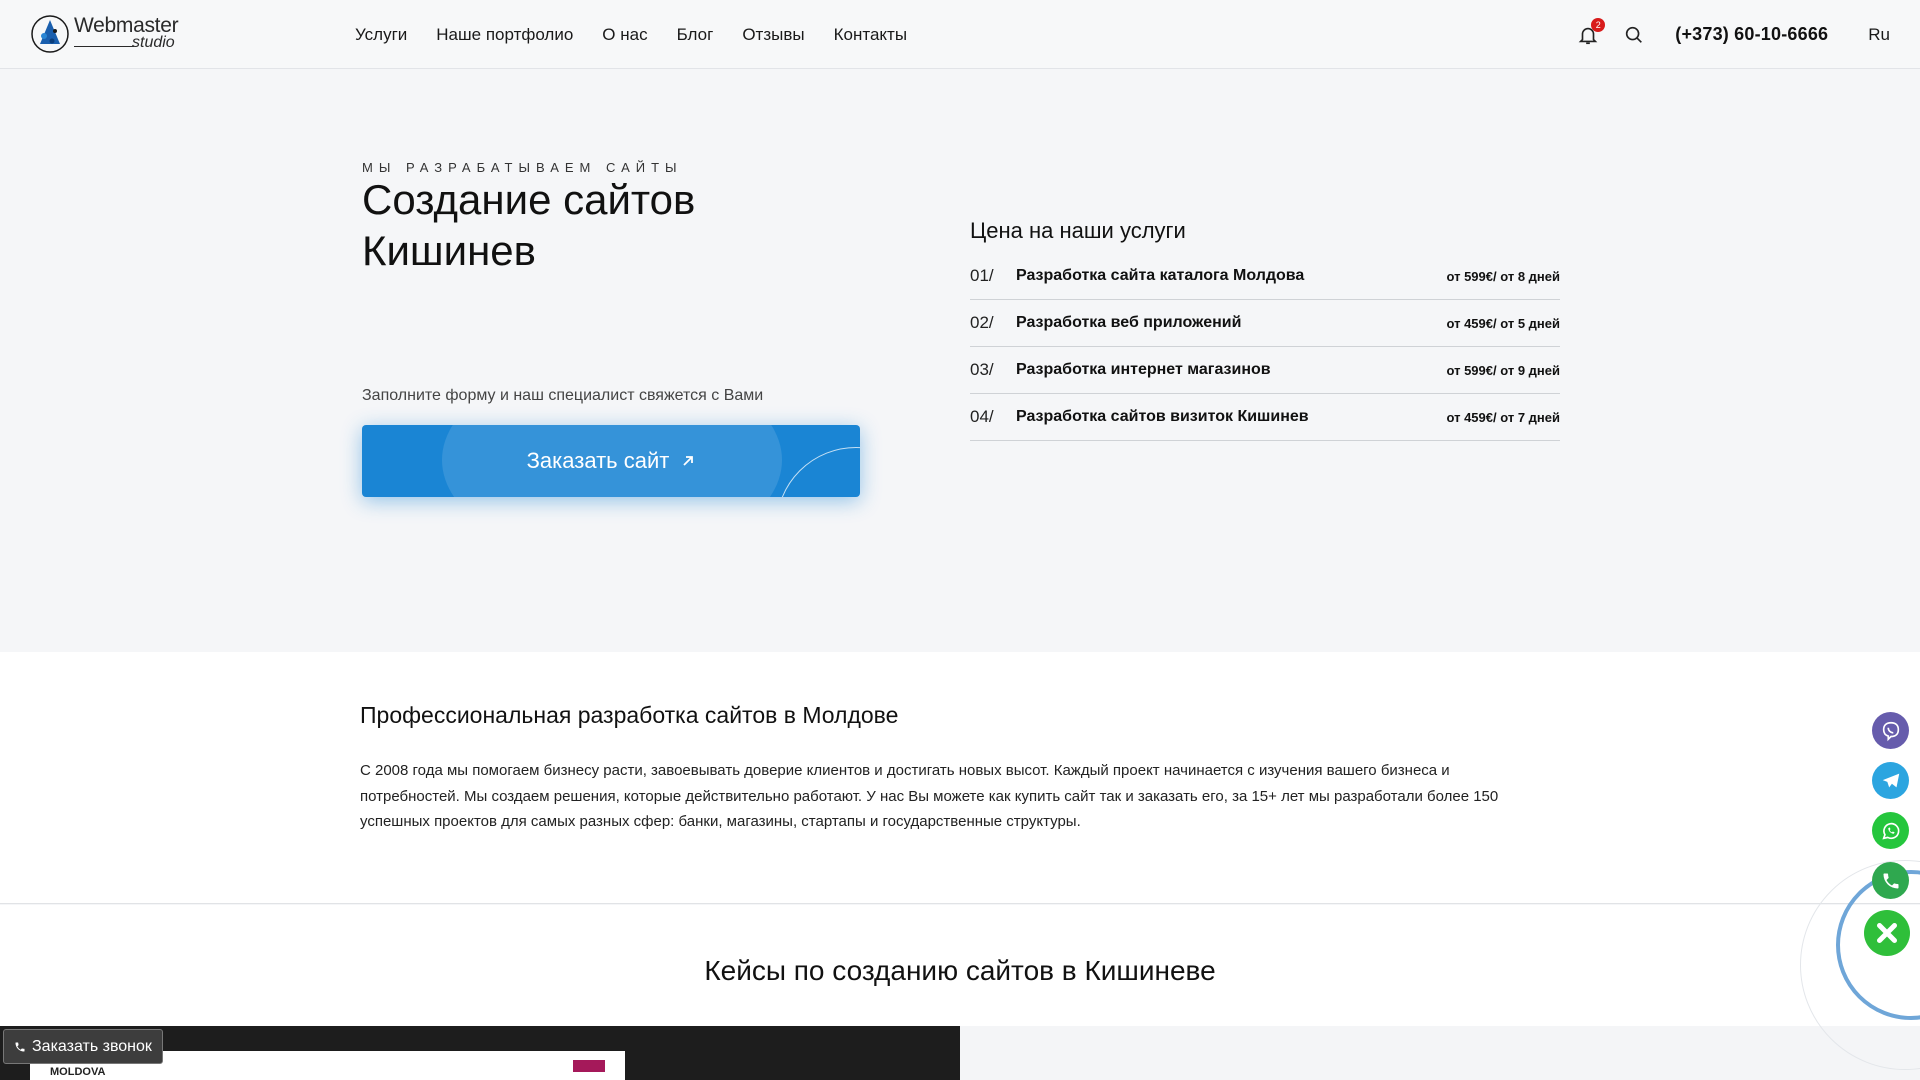 The height and width of the screenshot is (1080, 1920). I want to click on case-preview-logo: MOLDOVA, so click(78, 1072).